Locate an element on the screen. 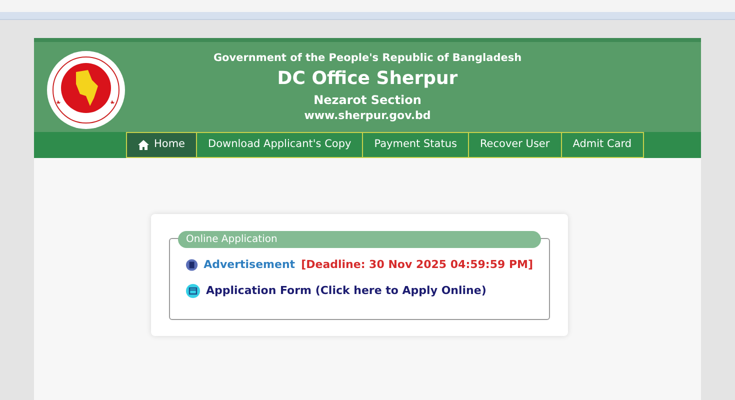 Image resolution: width=735 pixels, height=400 pixels. advertisement-link: Advertisement is located at coordinates (250, 265).